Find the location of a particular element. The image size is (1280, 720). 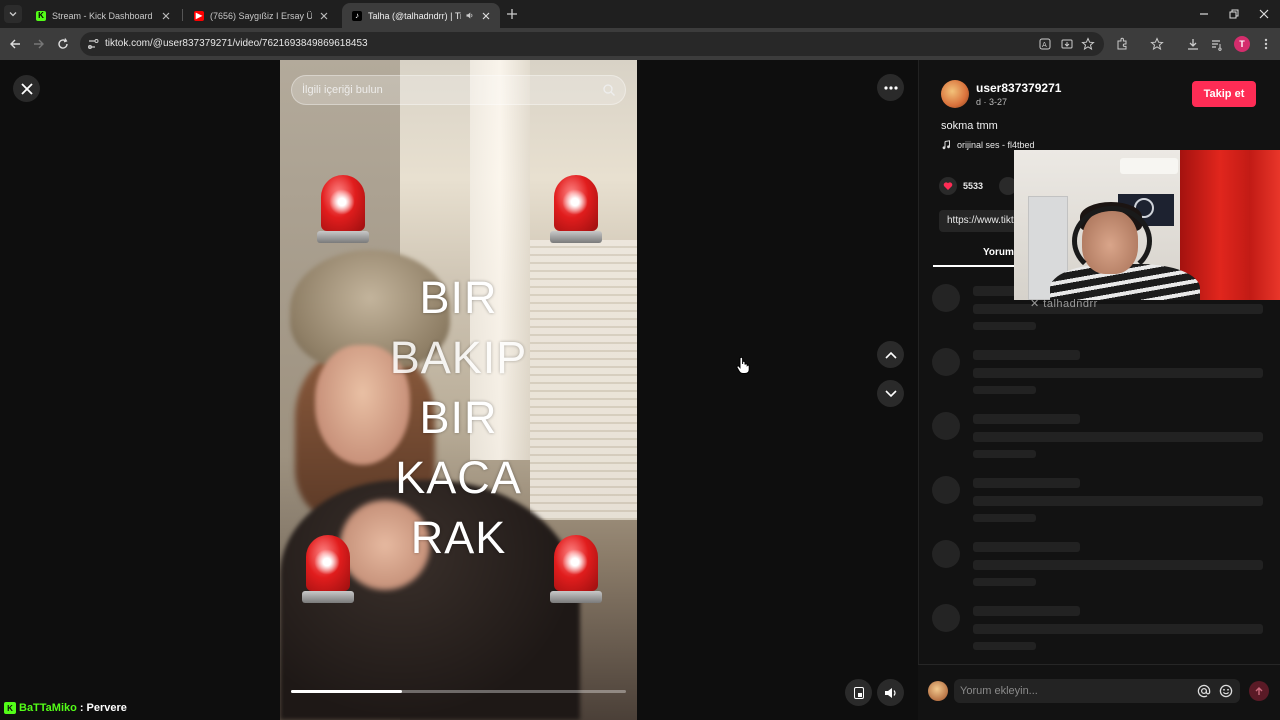

follow-button: Takip et is located at coordinates (1224, 94).